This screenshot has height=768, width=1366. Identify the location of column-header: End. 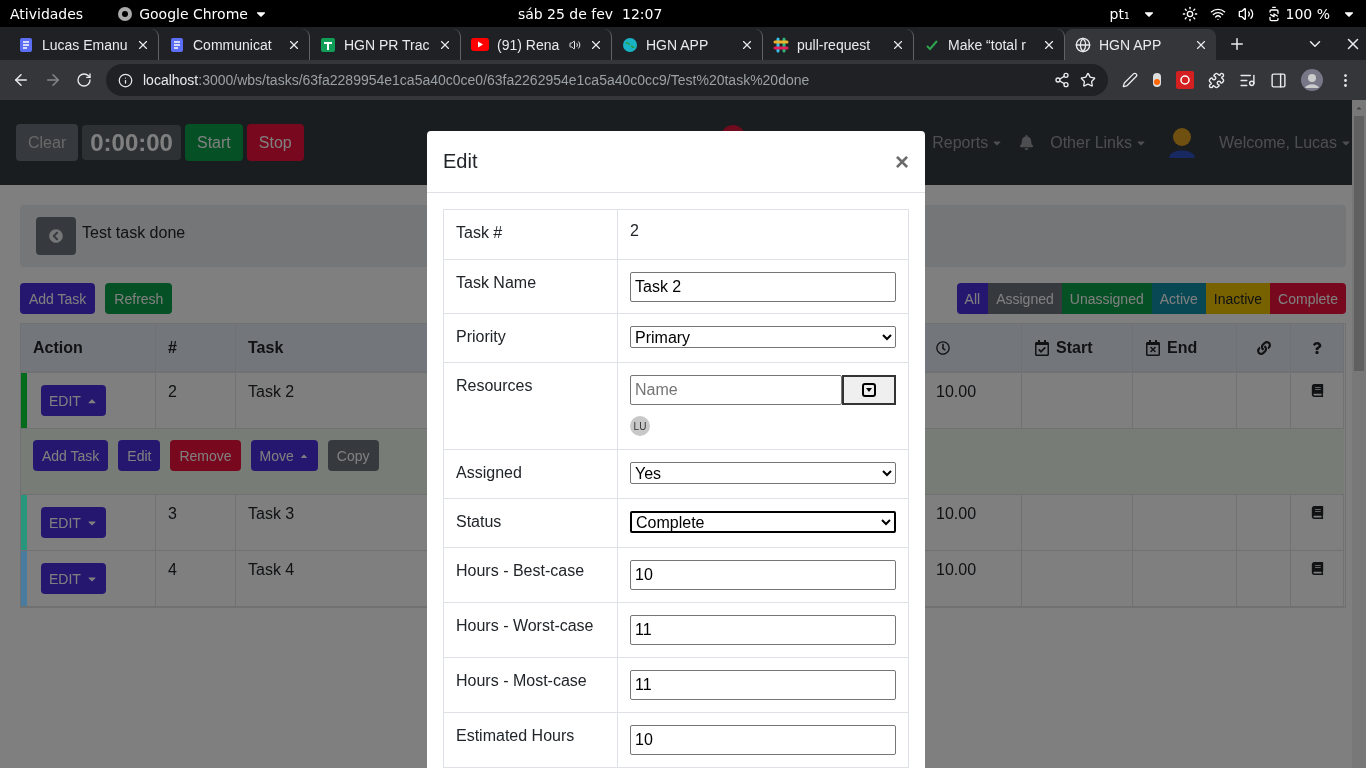
(1185, 348).